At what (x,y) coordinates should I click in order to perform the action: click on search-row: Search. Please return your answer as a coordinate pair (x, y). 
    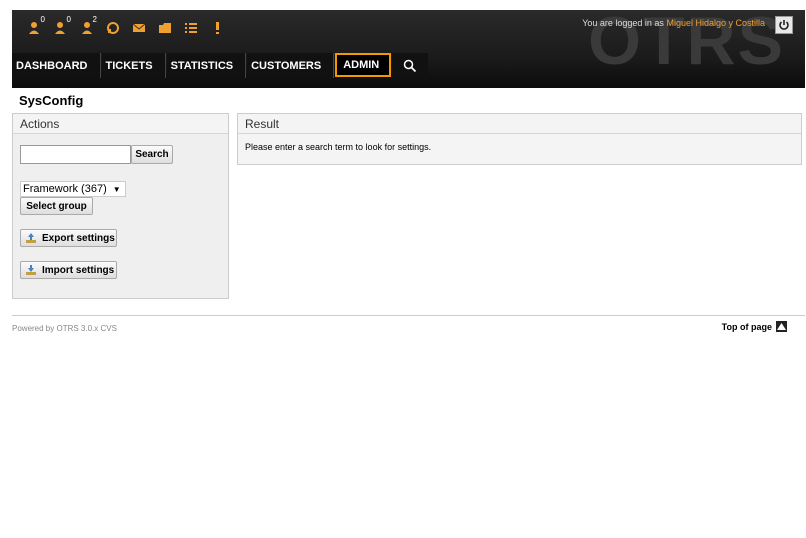
    Looking at the image, I should click on (96, 154).